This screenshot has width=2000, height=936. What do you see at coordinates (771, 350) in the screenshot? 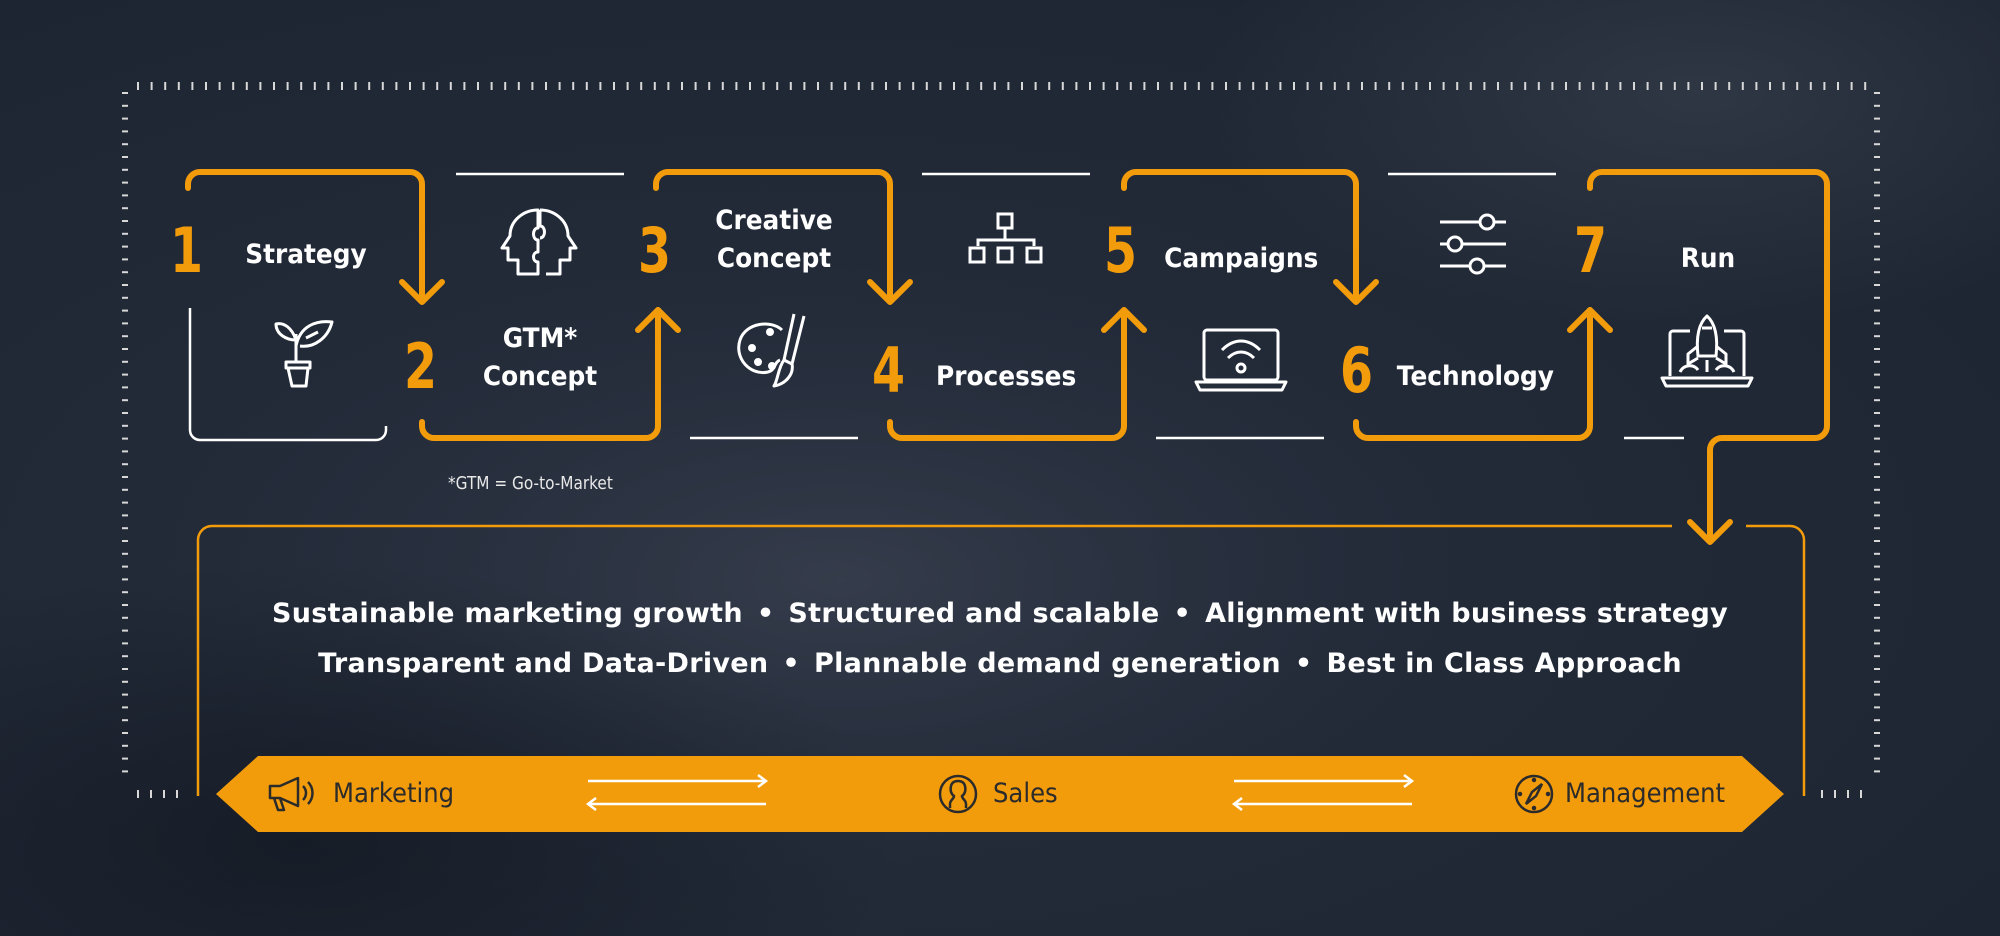
I see `palette-brush-icon` at bounding box center [771, 350].